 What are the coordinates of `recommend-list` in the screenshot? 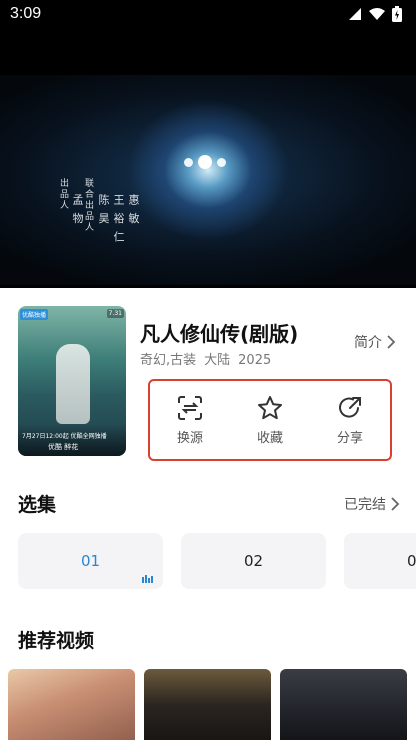 It's located at (212, 704).